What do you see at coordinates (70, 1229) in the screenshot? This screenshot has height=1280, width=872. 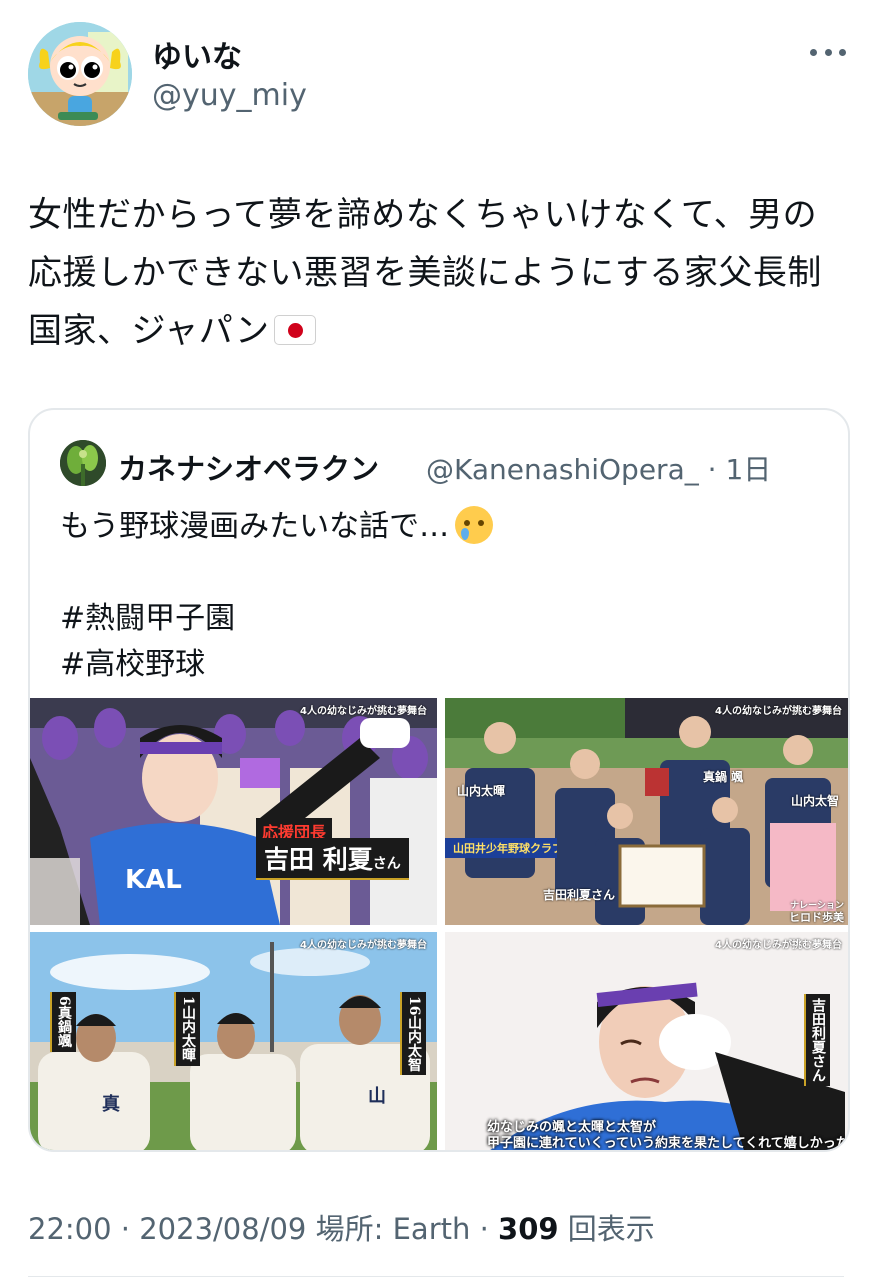 I see `tweet-time: 22:00` at bounding box center [70, 1229].